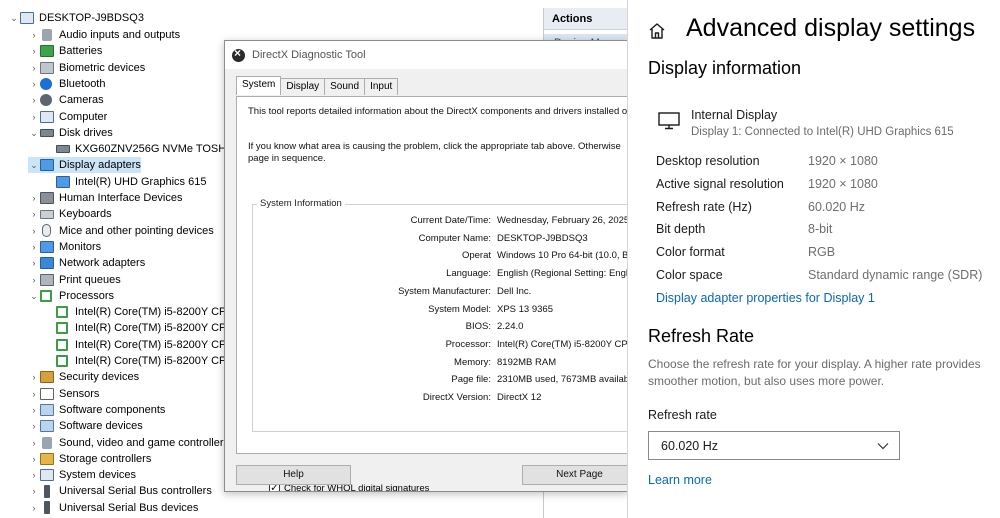 The image size is (1000, 518). Describe the element at coordinates (101, 426) in the screenshot. I see `tree-item-label: Software devices` at that location.